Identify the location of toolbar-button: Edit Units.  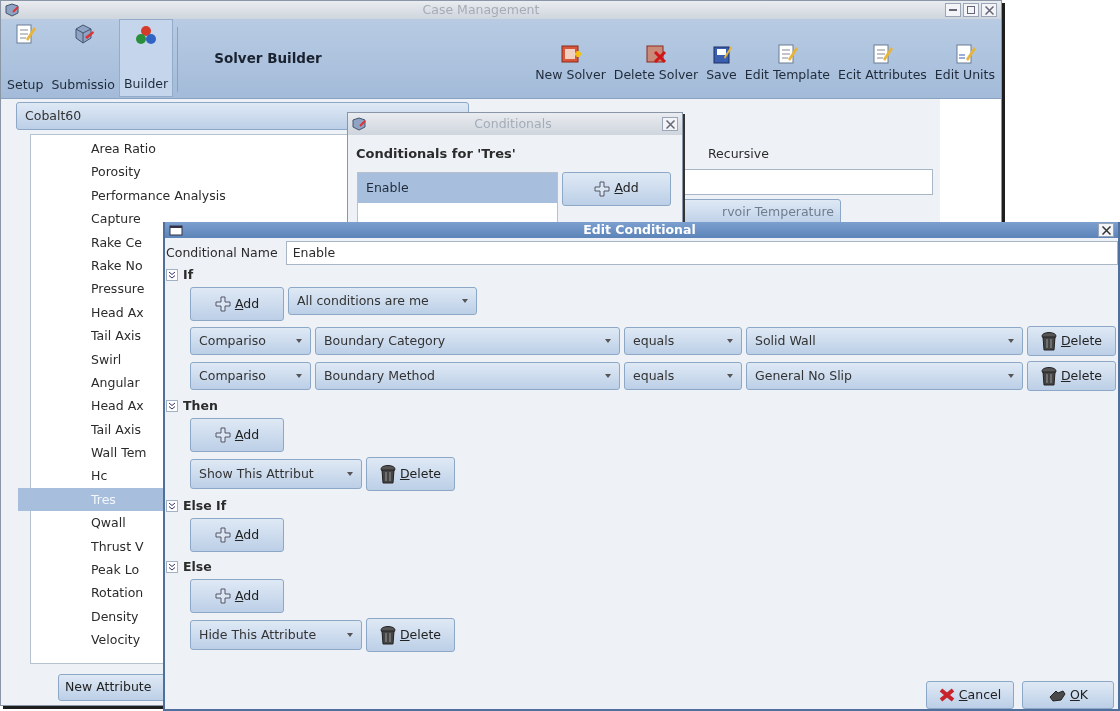
(964, 58).